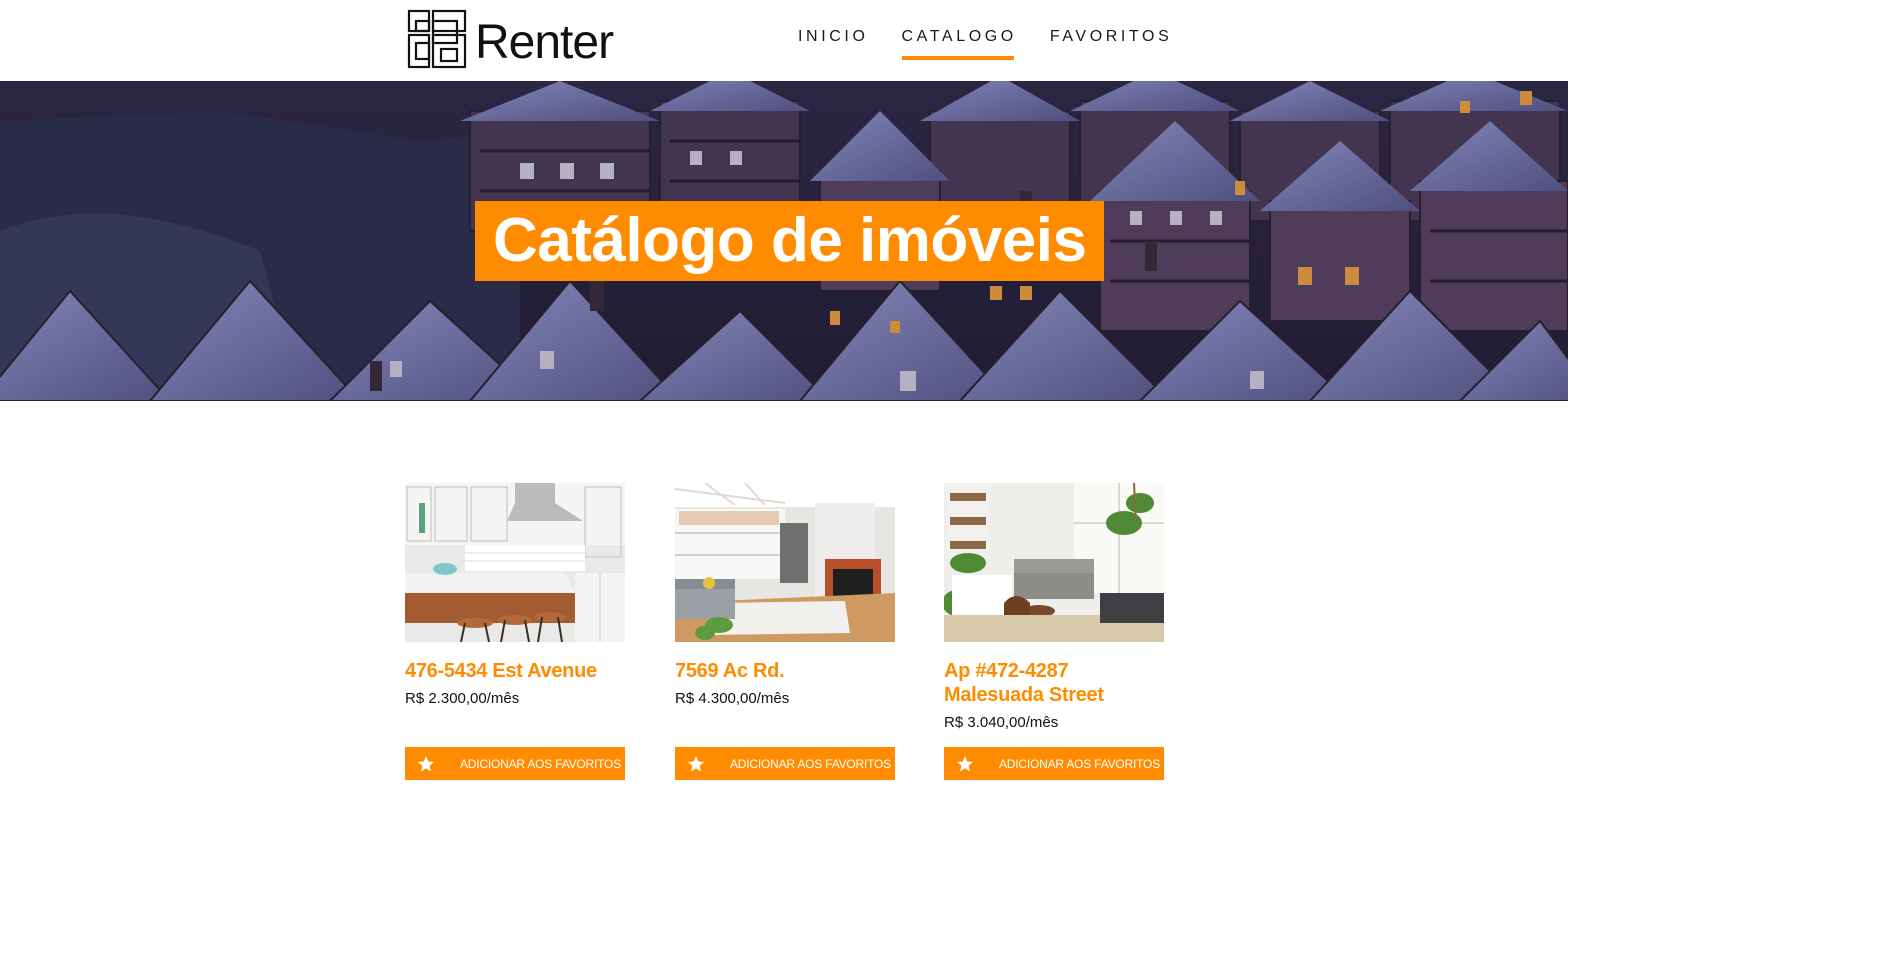 The width and height of the screenshot is (1901, 964). I want to click on nav-item-catalogo: CATALOGO, so click(959, 44).